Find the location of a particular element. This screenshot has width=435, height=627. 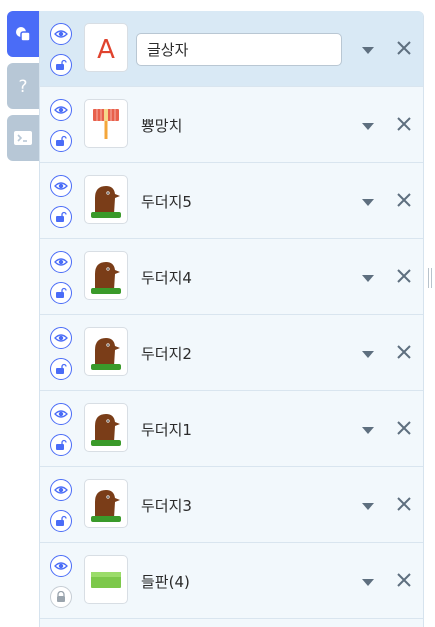

object-thumbnail: A is located at coordinates (106, 47).